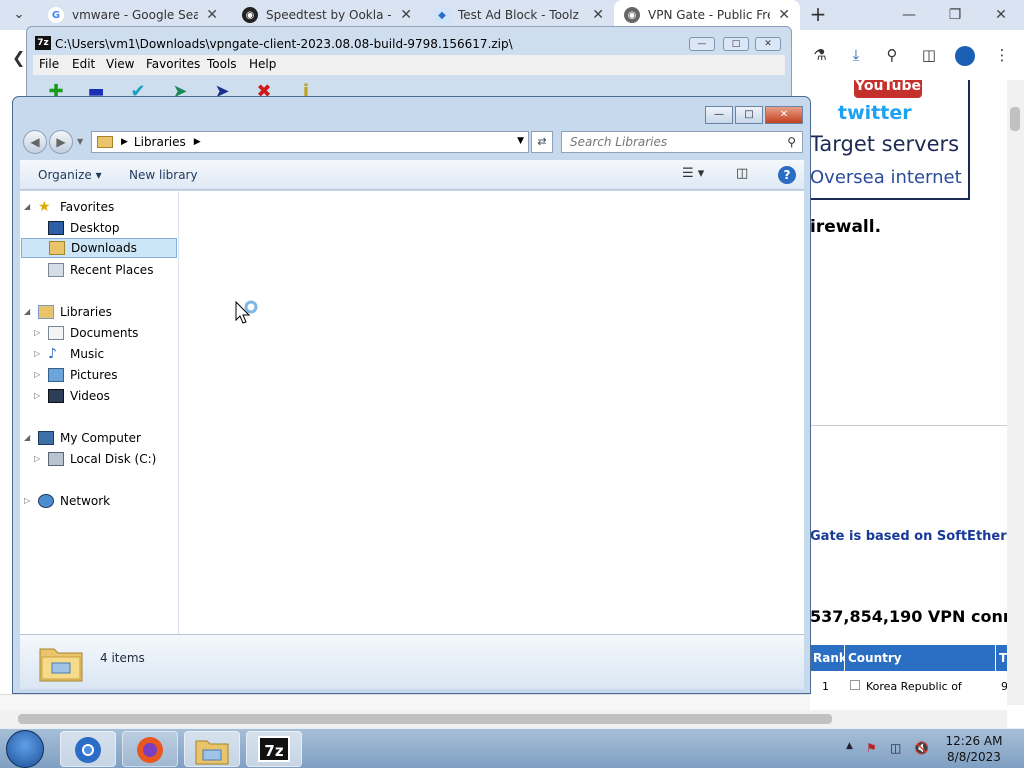  Describe the element at coordinates (43, 43) in the screenshot. I see `sevenzip-app-icon: 7z` at that location.